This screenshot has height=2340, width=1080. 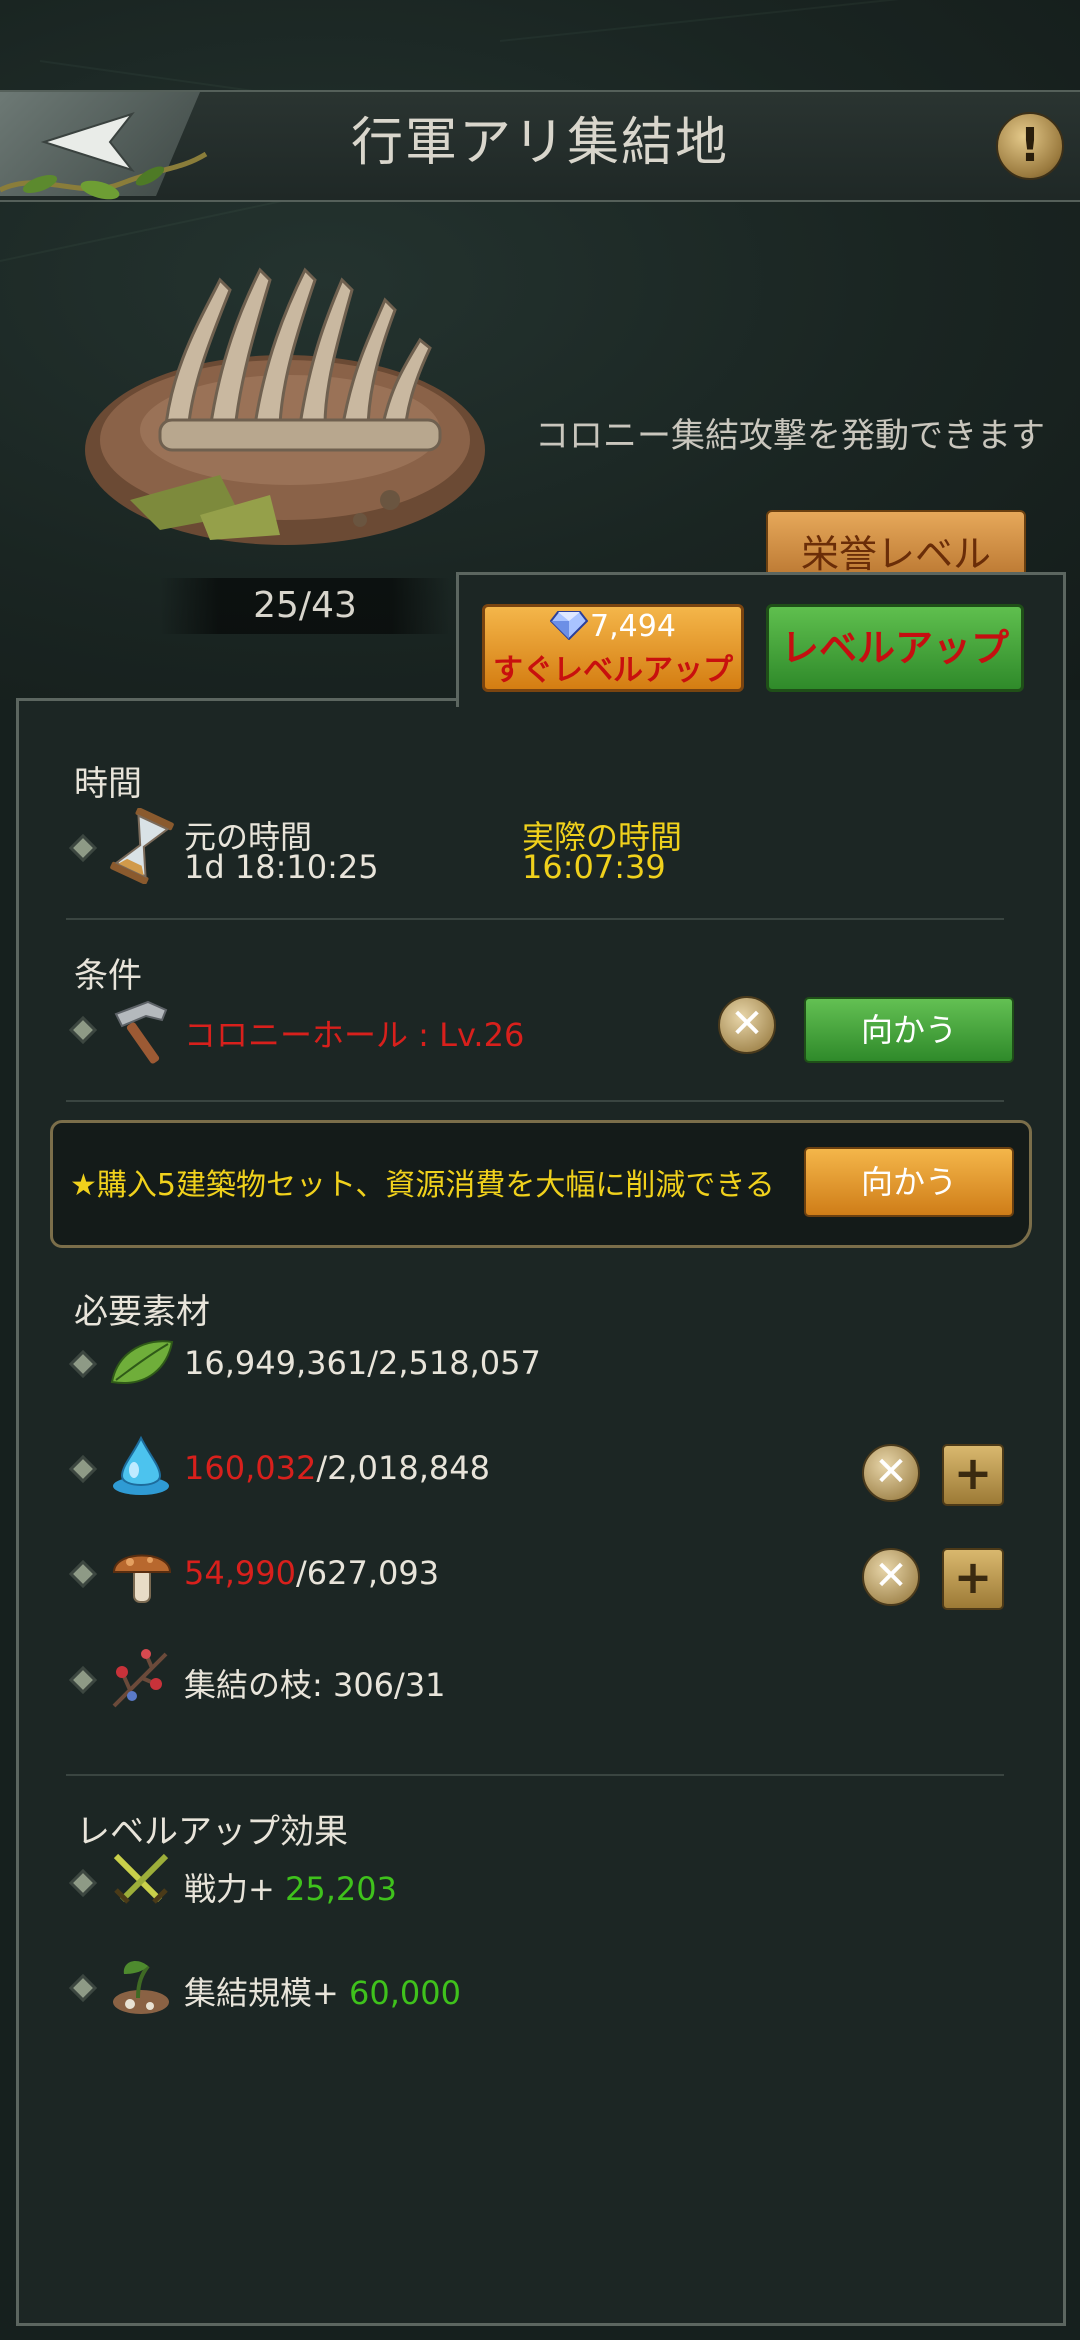 I want to click on levelup-button: レベルアップ, so click(x=895, y=648).